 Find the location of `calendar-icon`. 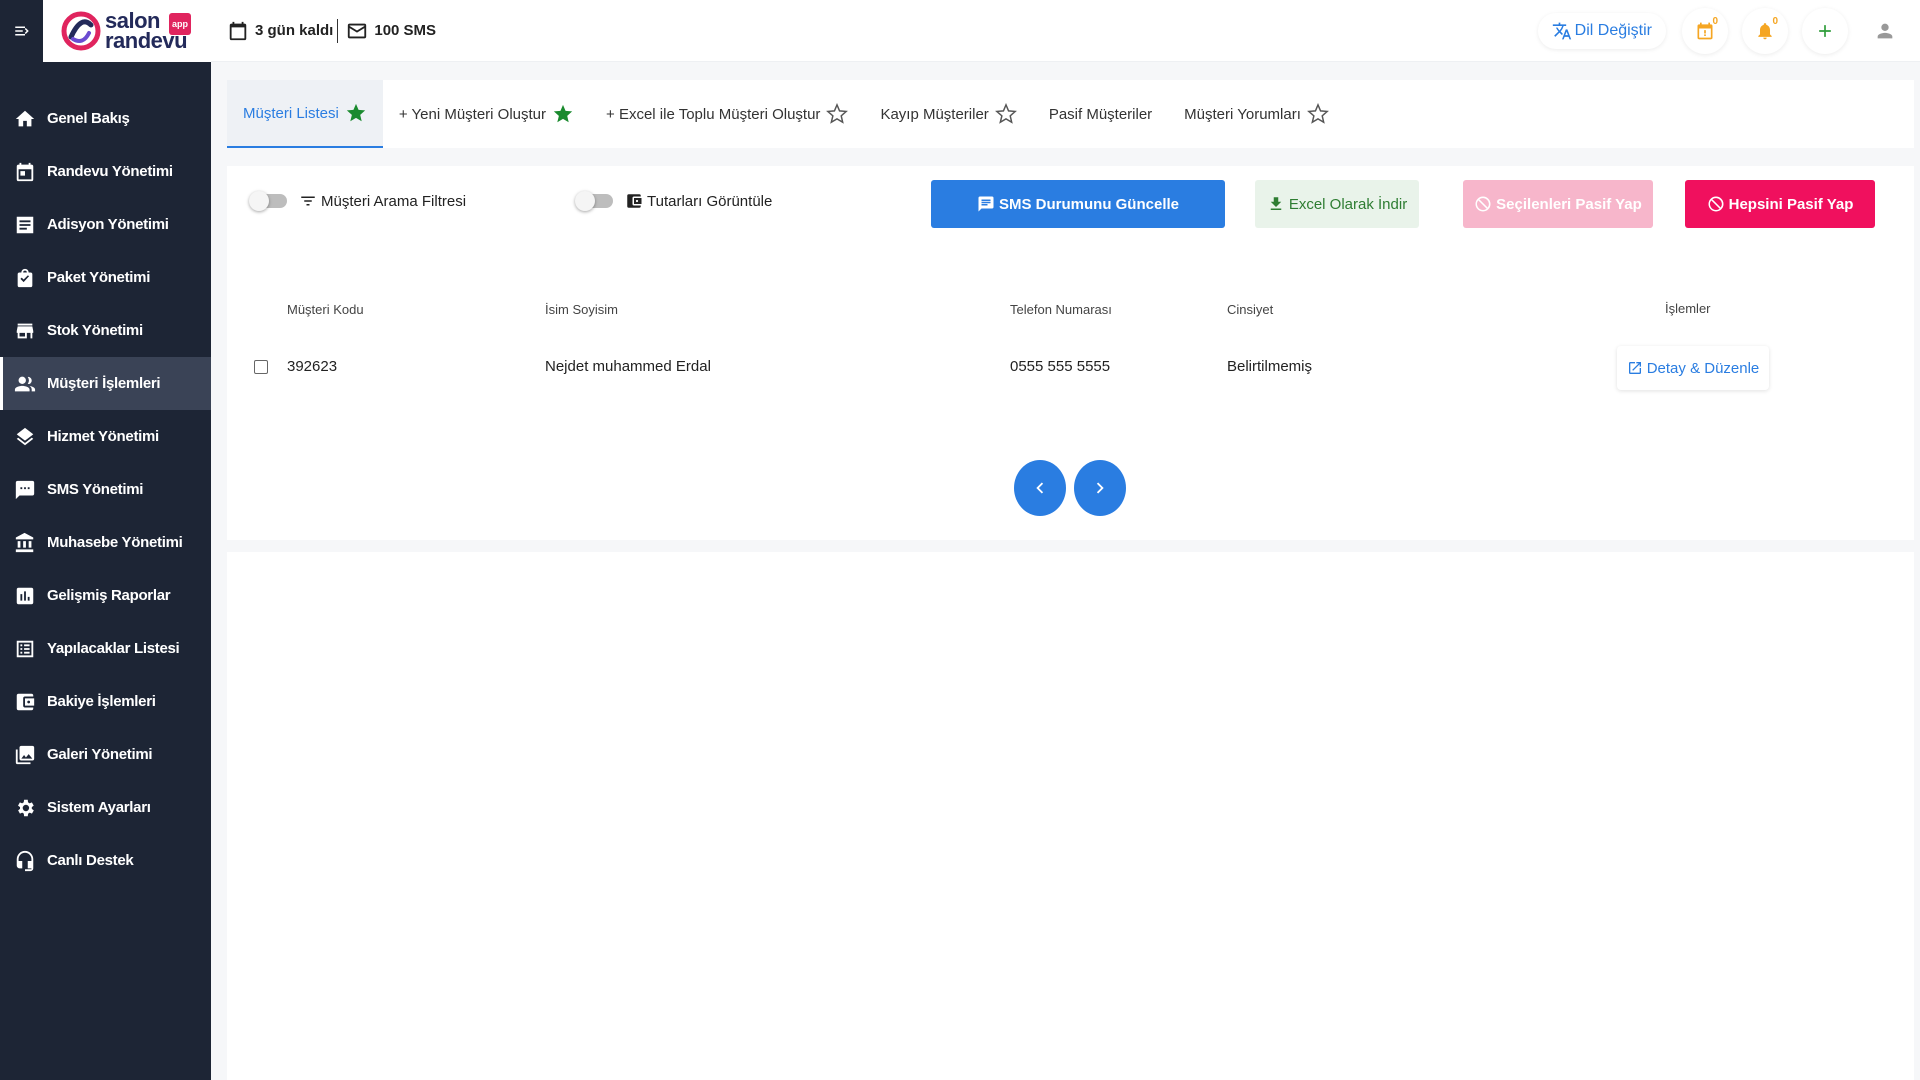

calendar-icon is located at coordinates (238, 30).